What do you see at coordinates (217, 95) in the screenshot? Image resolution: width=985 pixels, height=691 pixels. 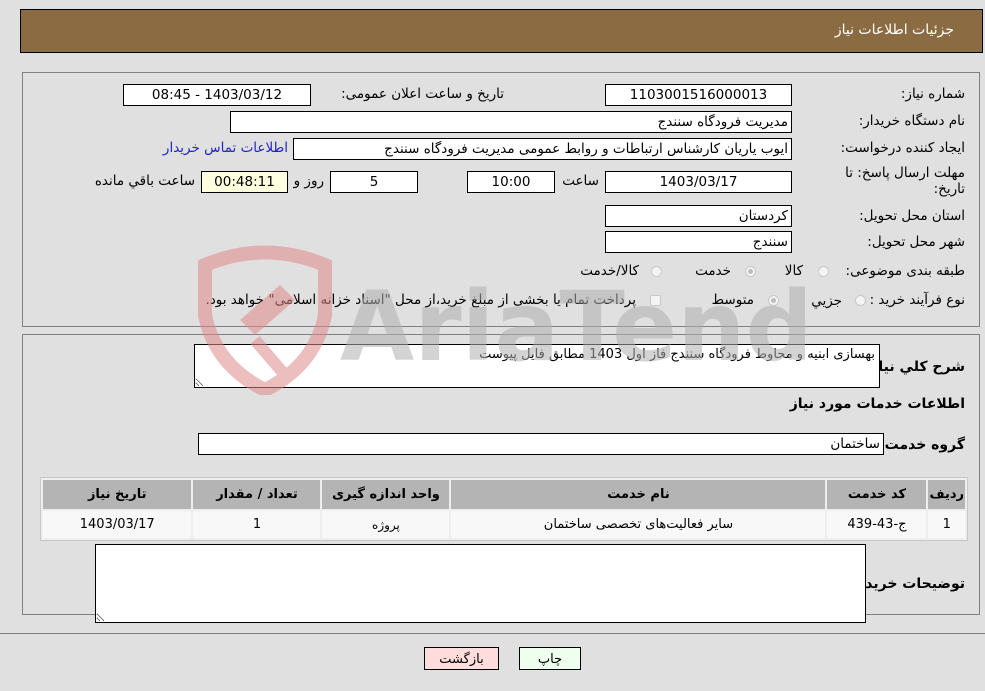 I see `announce-datetime-field: 1403/03/12 - 08:45` at bounding box center [217, 95].